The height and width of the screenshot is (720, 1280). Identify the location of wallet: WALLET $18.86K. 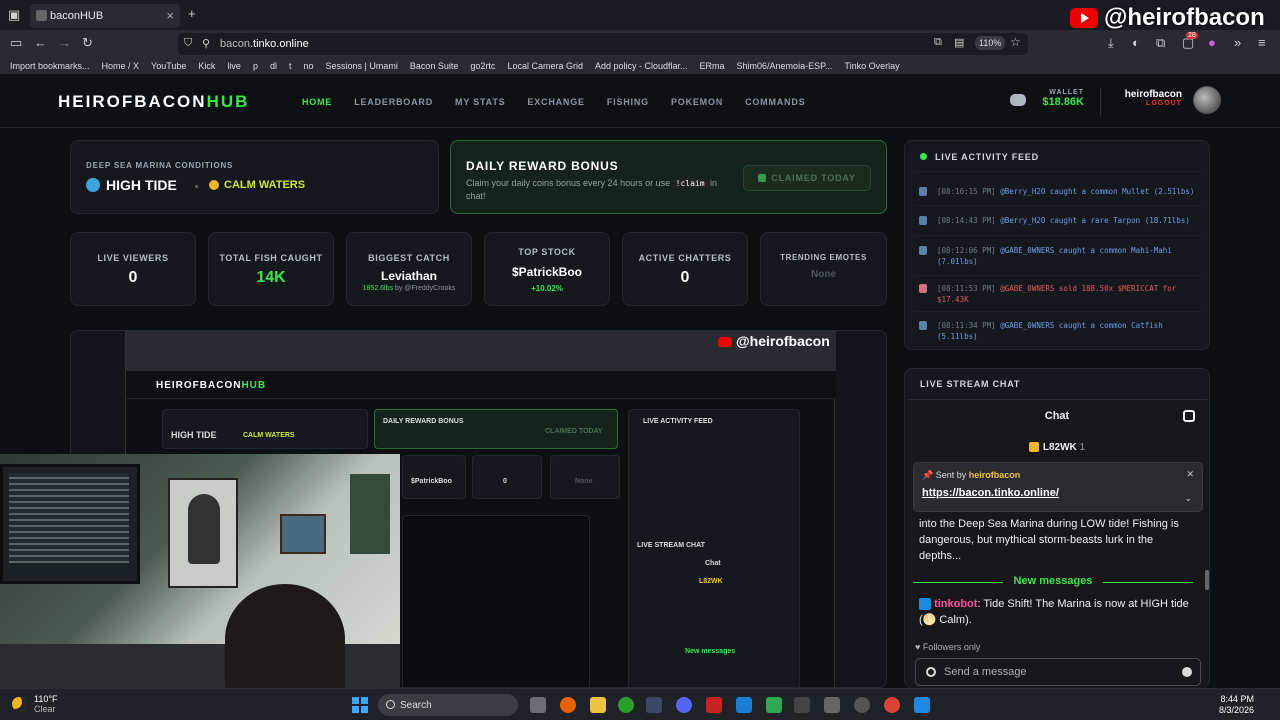
(1062, 98).